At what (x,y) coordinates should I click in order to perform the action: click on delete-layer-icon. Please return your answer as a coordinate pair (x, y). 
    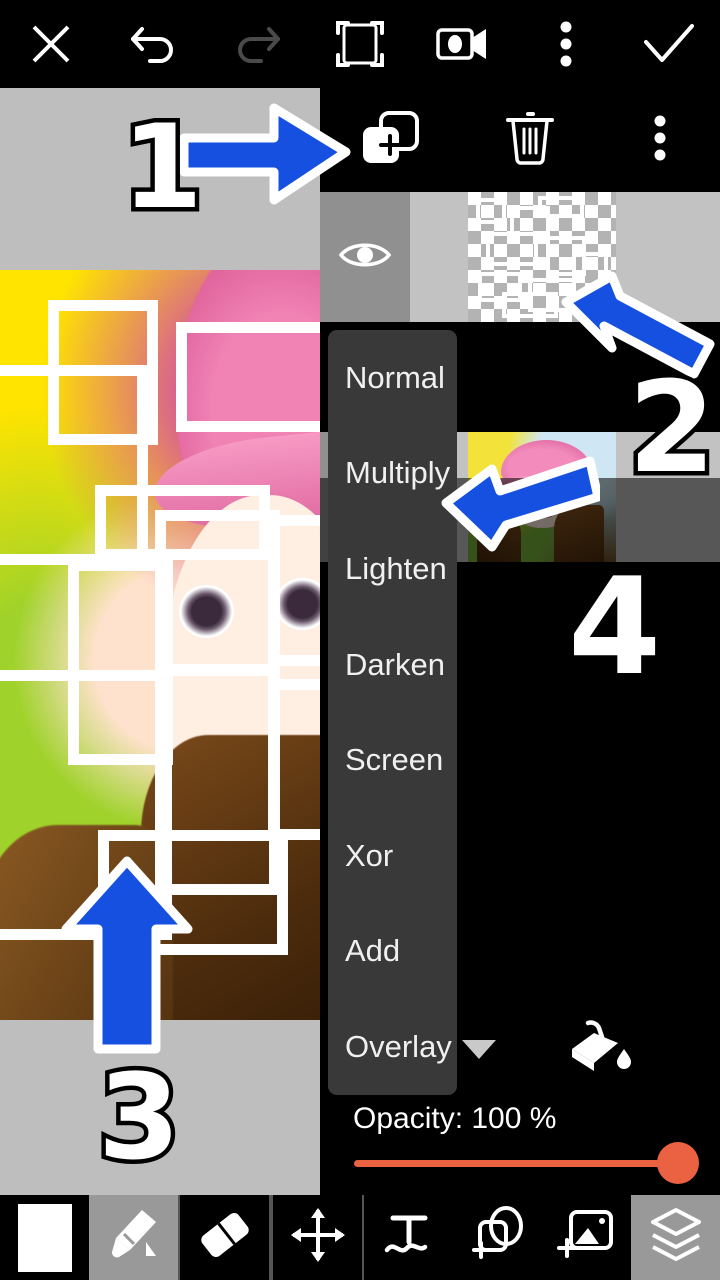
    Looking at the image, I should click on (530, 140).